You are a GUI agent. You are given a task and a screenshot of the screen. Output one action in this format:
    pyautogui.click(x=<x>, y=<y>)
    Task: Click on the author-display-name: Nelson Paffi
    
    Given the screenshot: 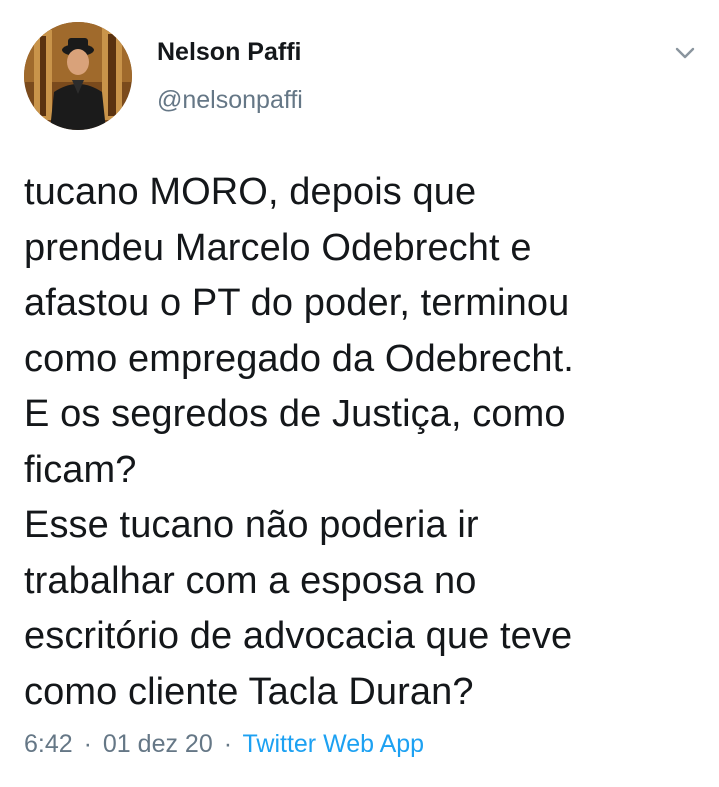 What is the action you would take?
    pyautogui.click(x=229, y=52)
    